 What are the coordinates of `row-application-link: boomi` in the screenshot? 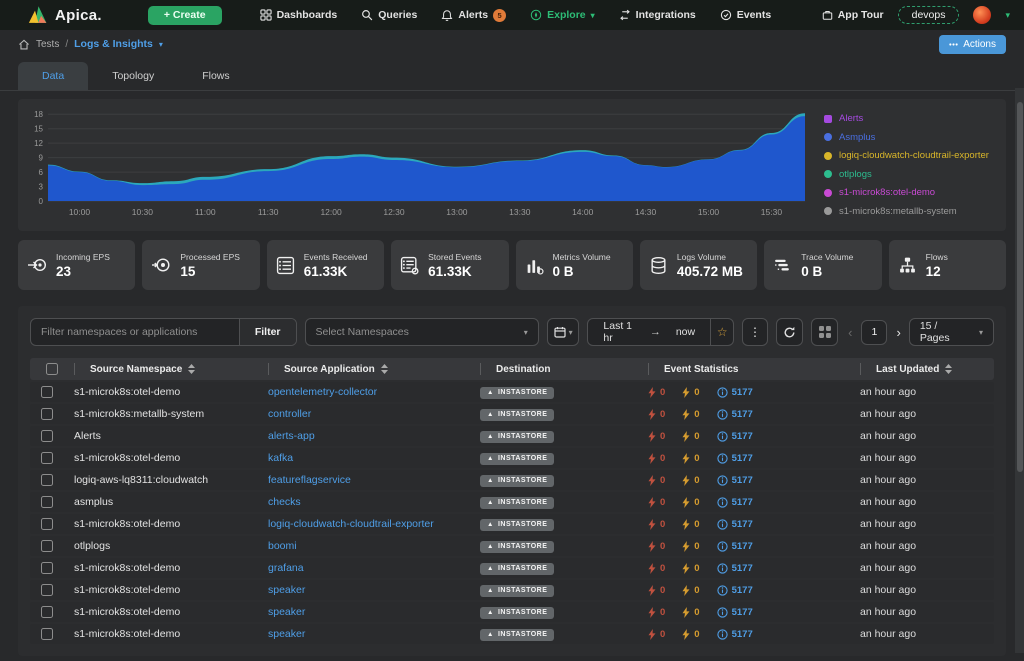 It's located at (364, 546).